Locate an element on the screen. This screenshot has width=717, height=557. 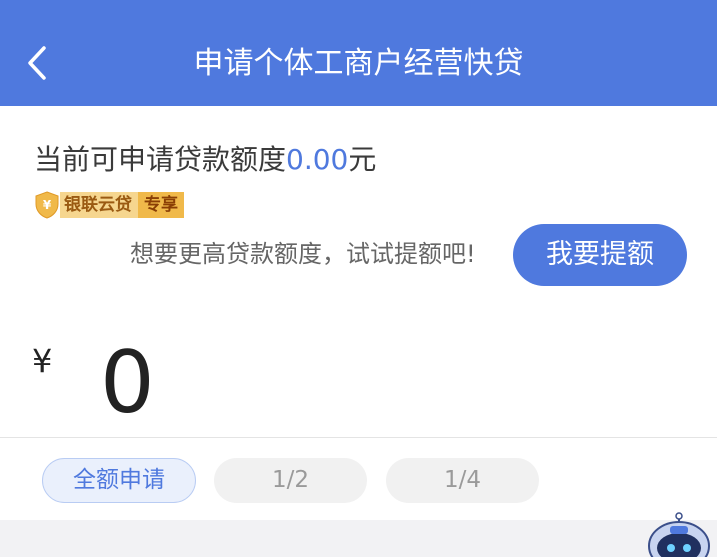
currency-symbol: ¥ is located at coordinates (42, 361).